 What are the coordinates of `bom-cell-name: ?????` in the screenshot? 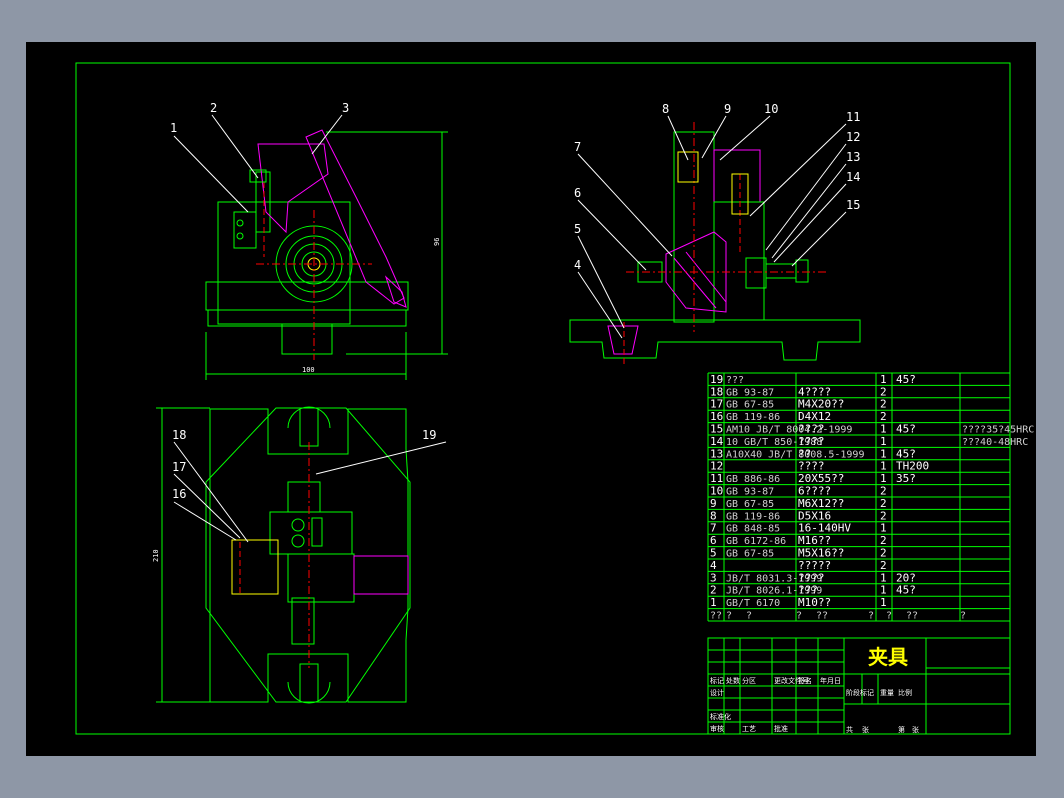 It's located at (814, 565).